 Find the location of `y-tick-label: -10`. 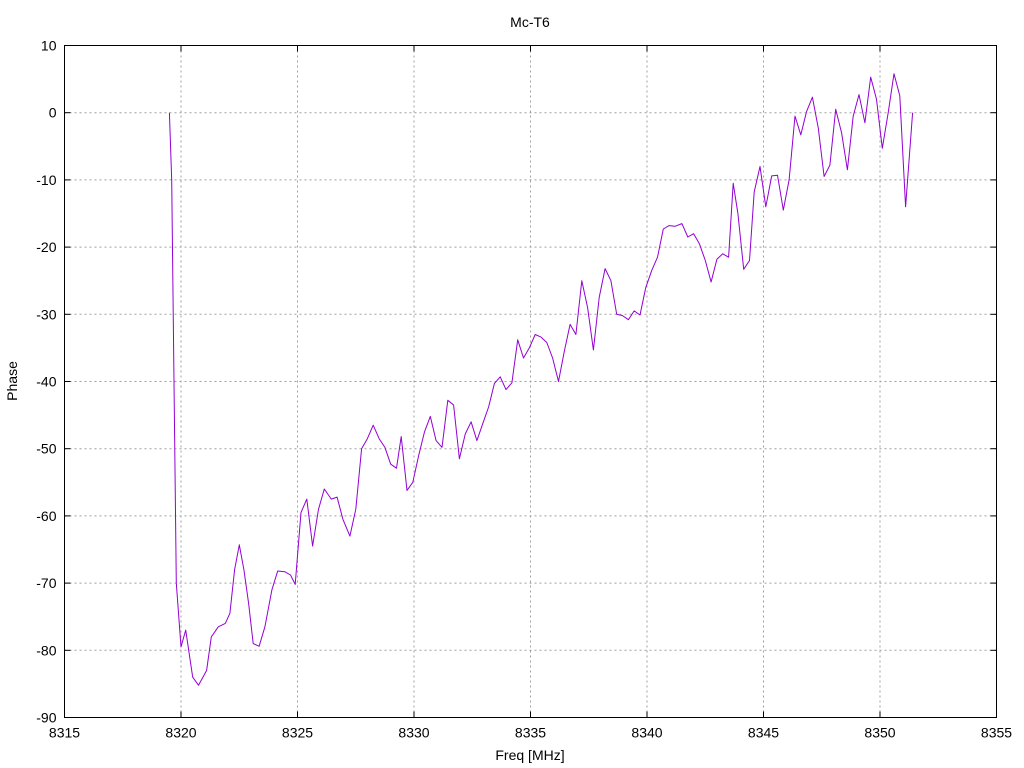

y-tick-label: -10 is located at coordinates (46, 180).